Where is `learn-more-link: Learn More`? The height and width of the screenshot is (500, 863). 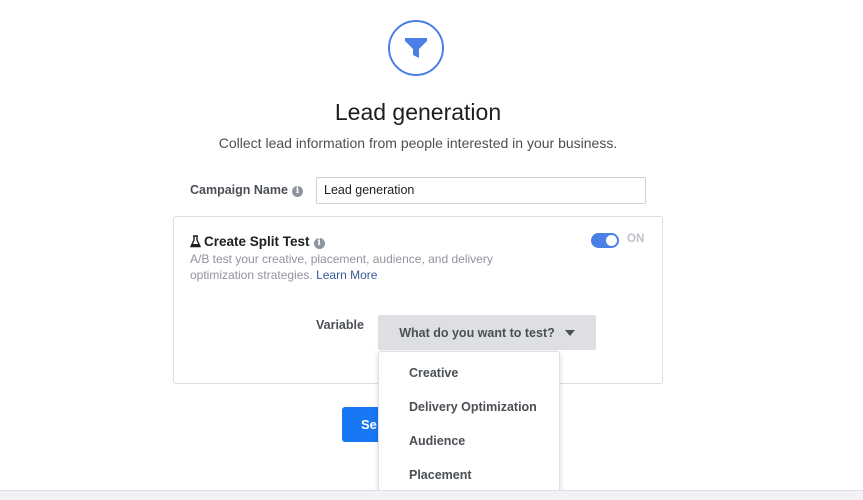 learn-more-link: Learn More is located at coordinates (346, 275).